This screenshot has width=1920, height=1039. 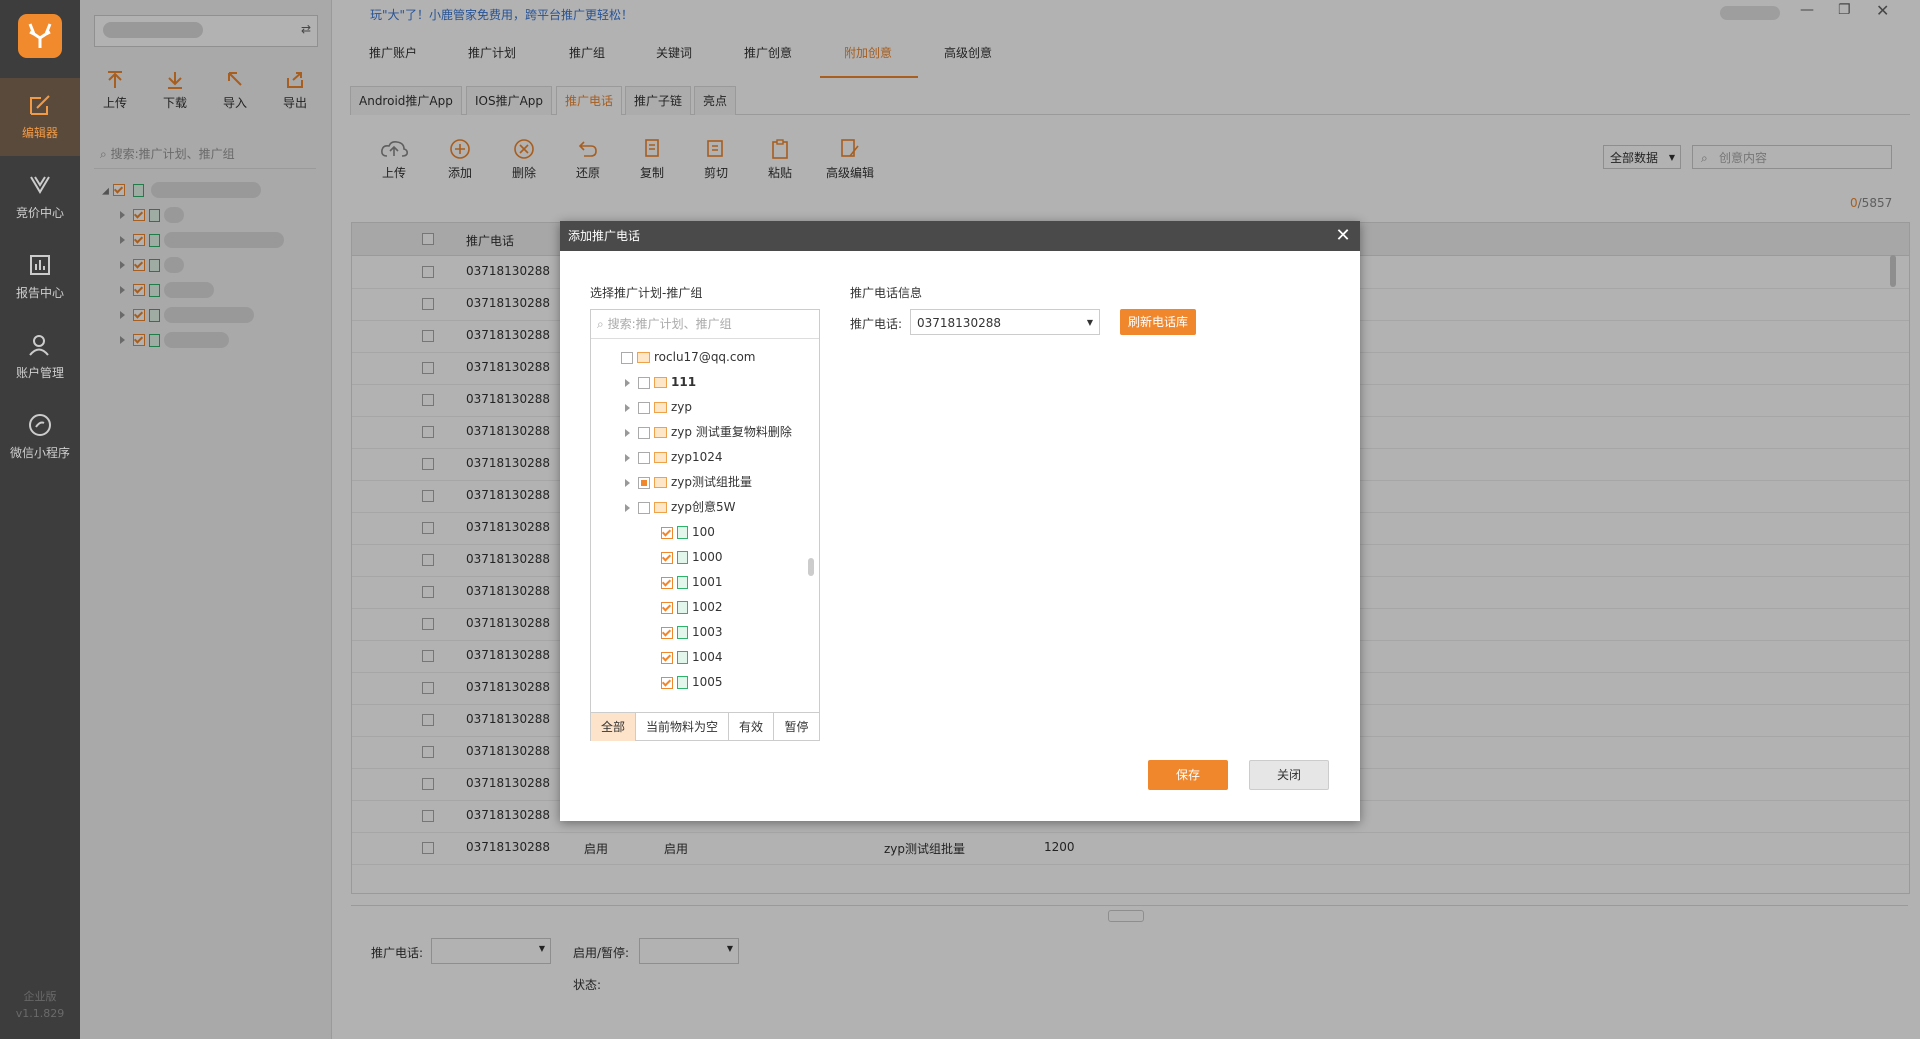 What do you see at coordinates (1089, 322) in the screenshot?
I see `chevron-down-icon: ▼` at bounding box center [1089, 322].